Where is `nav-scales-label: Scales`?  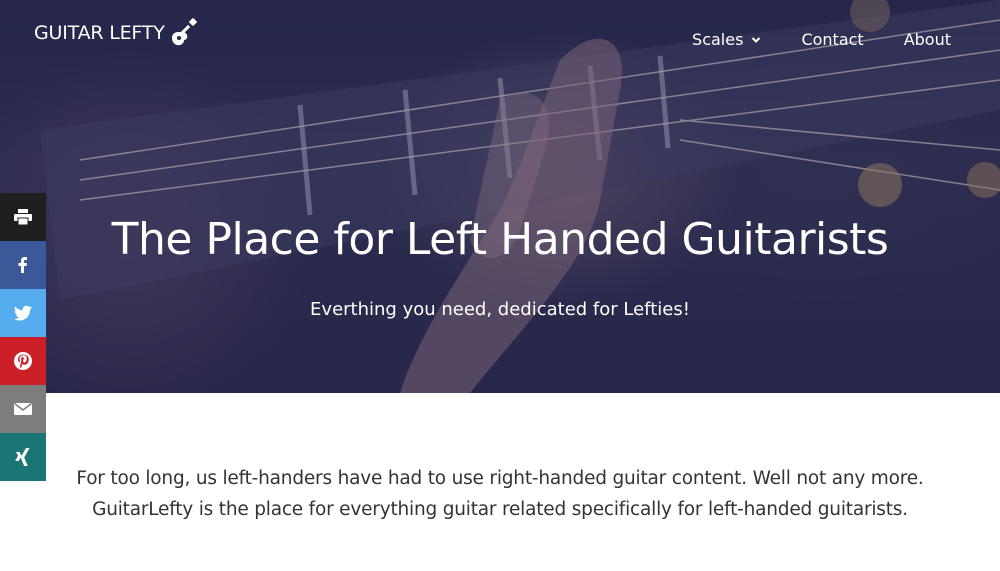
nav-scales-label: Scales is located at coordinates (718, 39).